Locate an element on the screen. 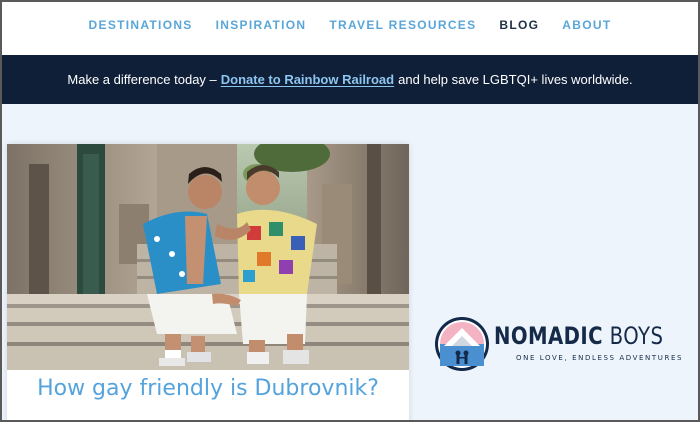  nomadic-boys-logo-icon is located at coordinates (462, 344).